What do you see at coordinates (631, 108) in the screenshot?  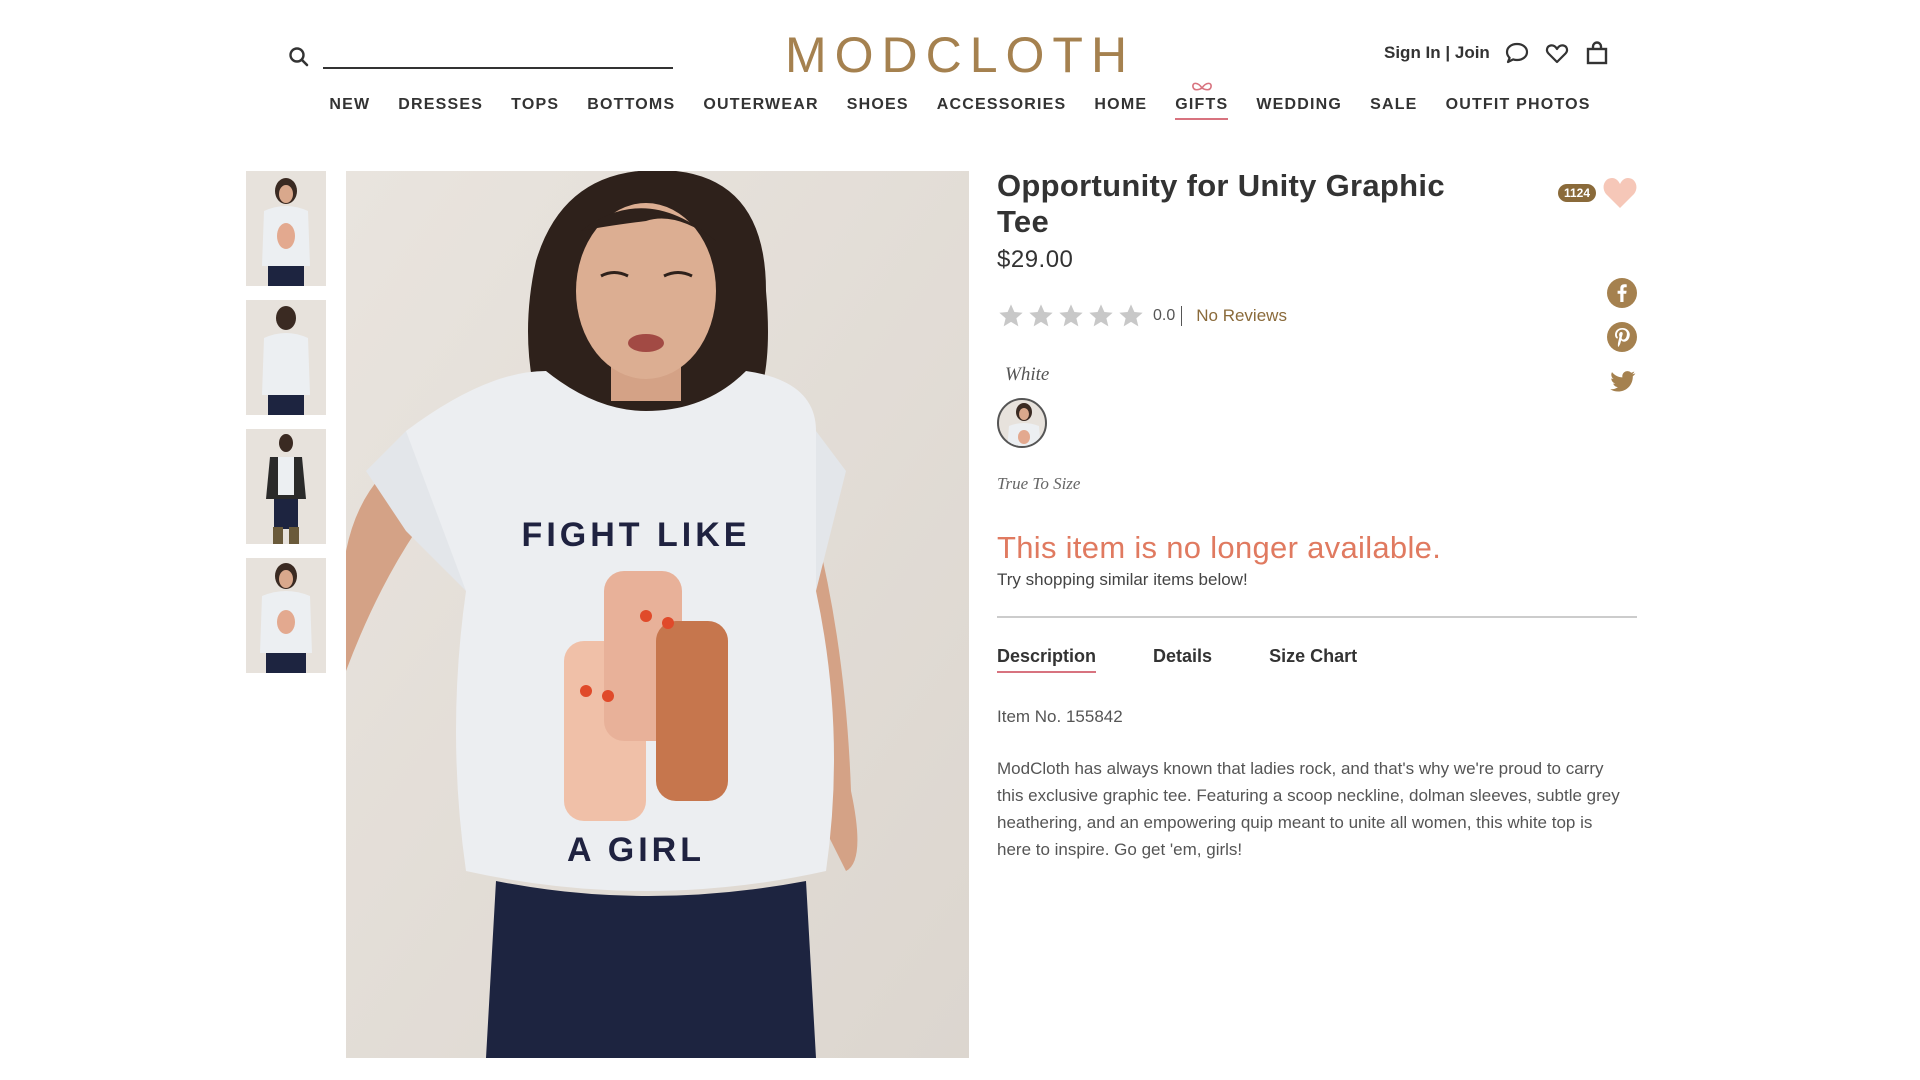 I see `nav-bottoms: BOTTOMS` at bounding box center [631, 108].